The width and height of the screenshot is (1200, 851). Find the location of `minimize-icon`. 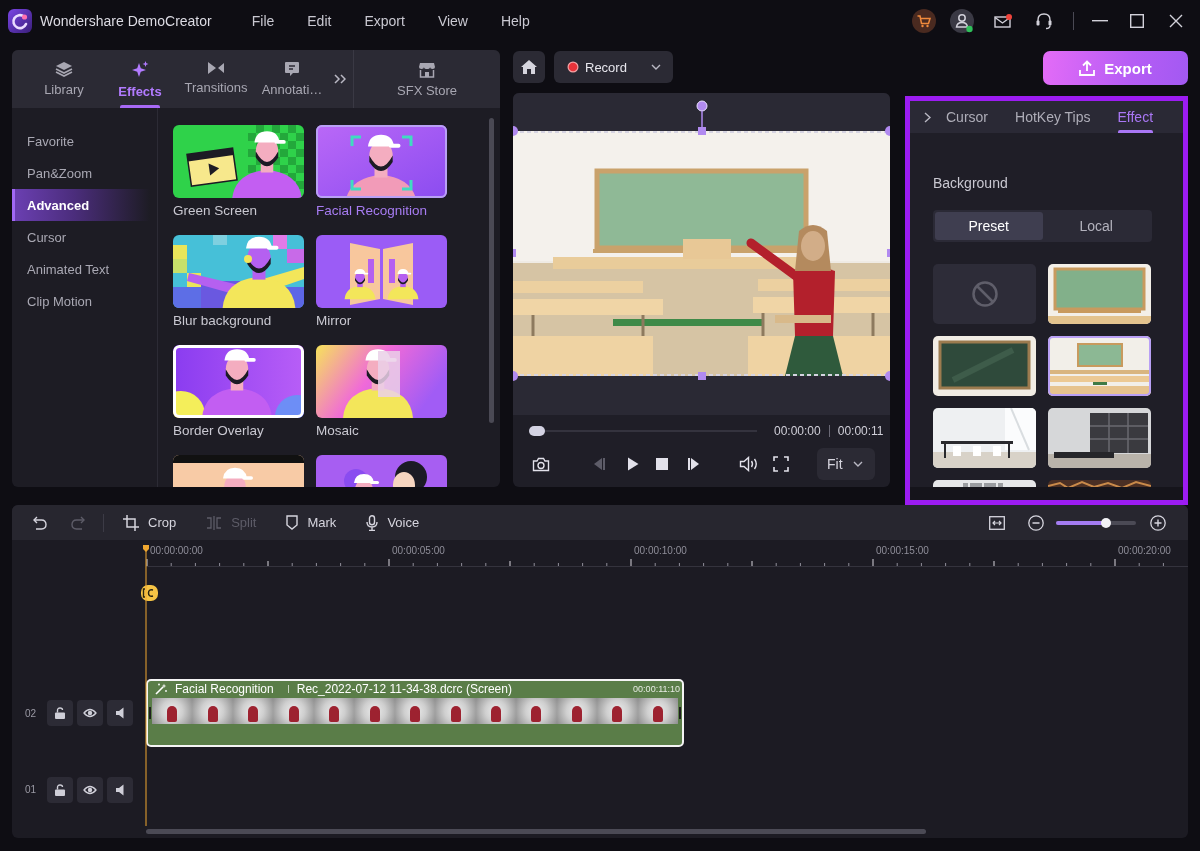

minimize-icon is located at coordinates (1100, 21).